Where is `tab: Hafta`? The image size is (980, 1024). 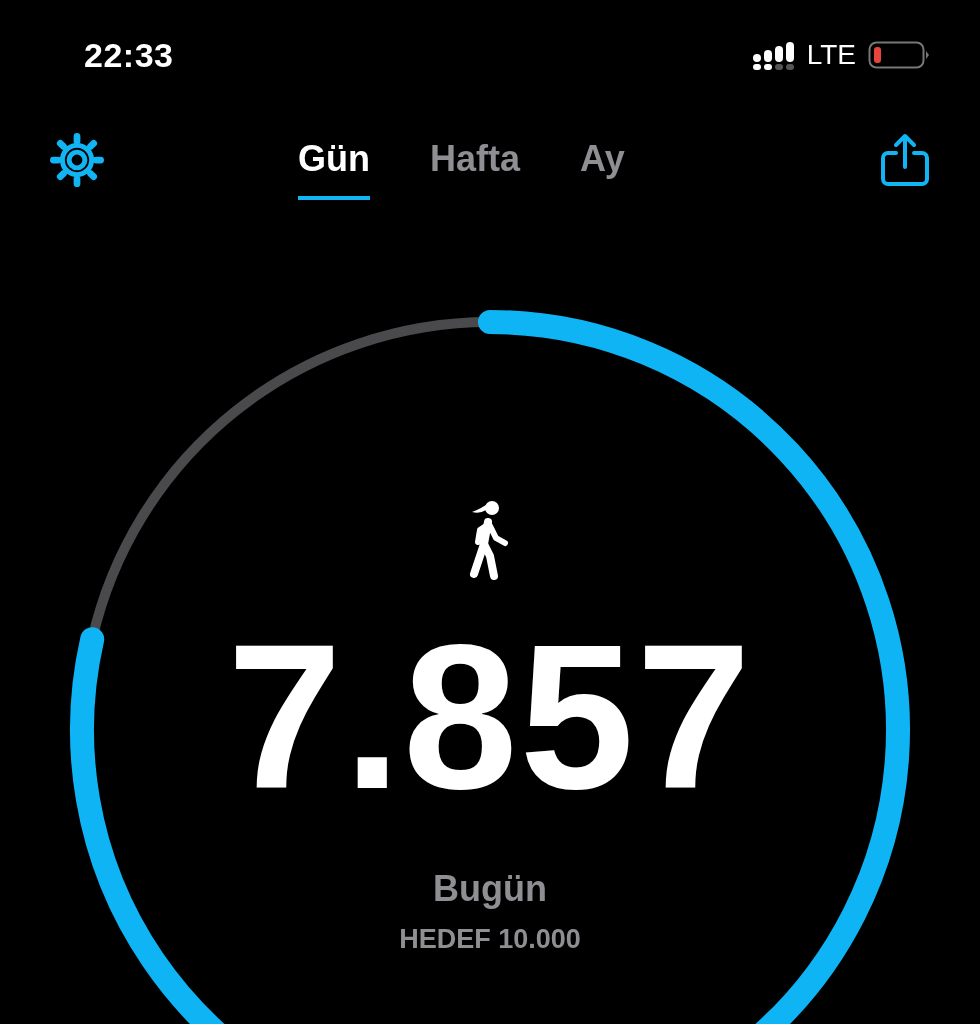
tab: Hafta is located at coordinates (475, 169).